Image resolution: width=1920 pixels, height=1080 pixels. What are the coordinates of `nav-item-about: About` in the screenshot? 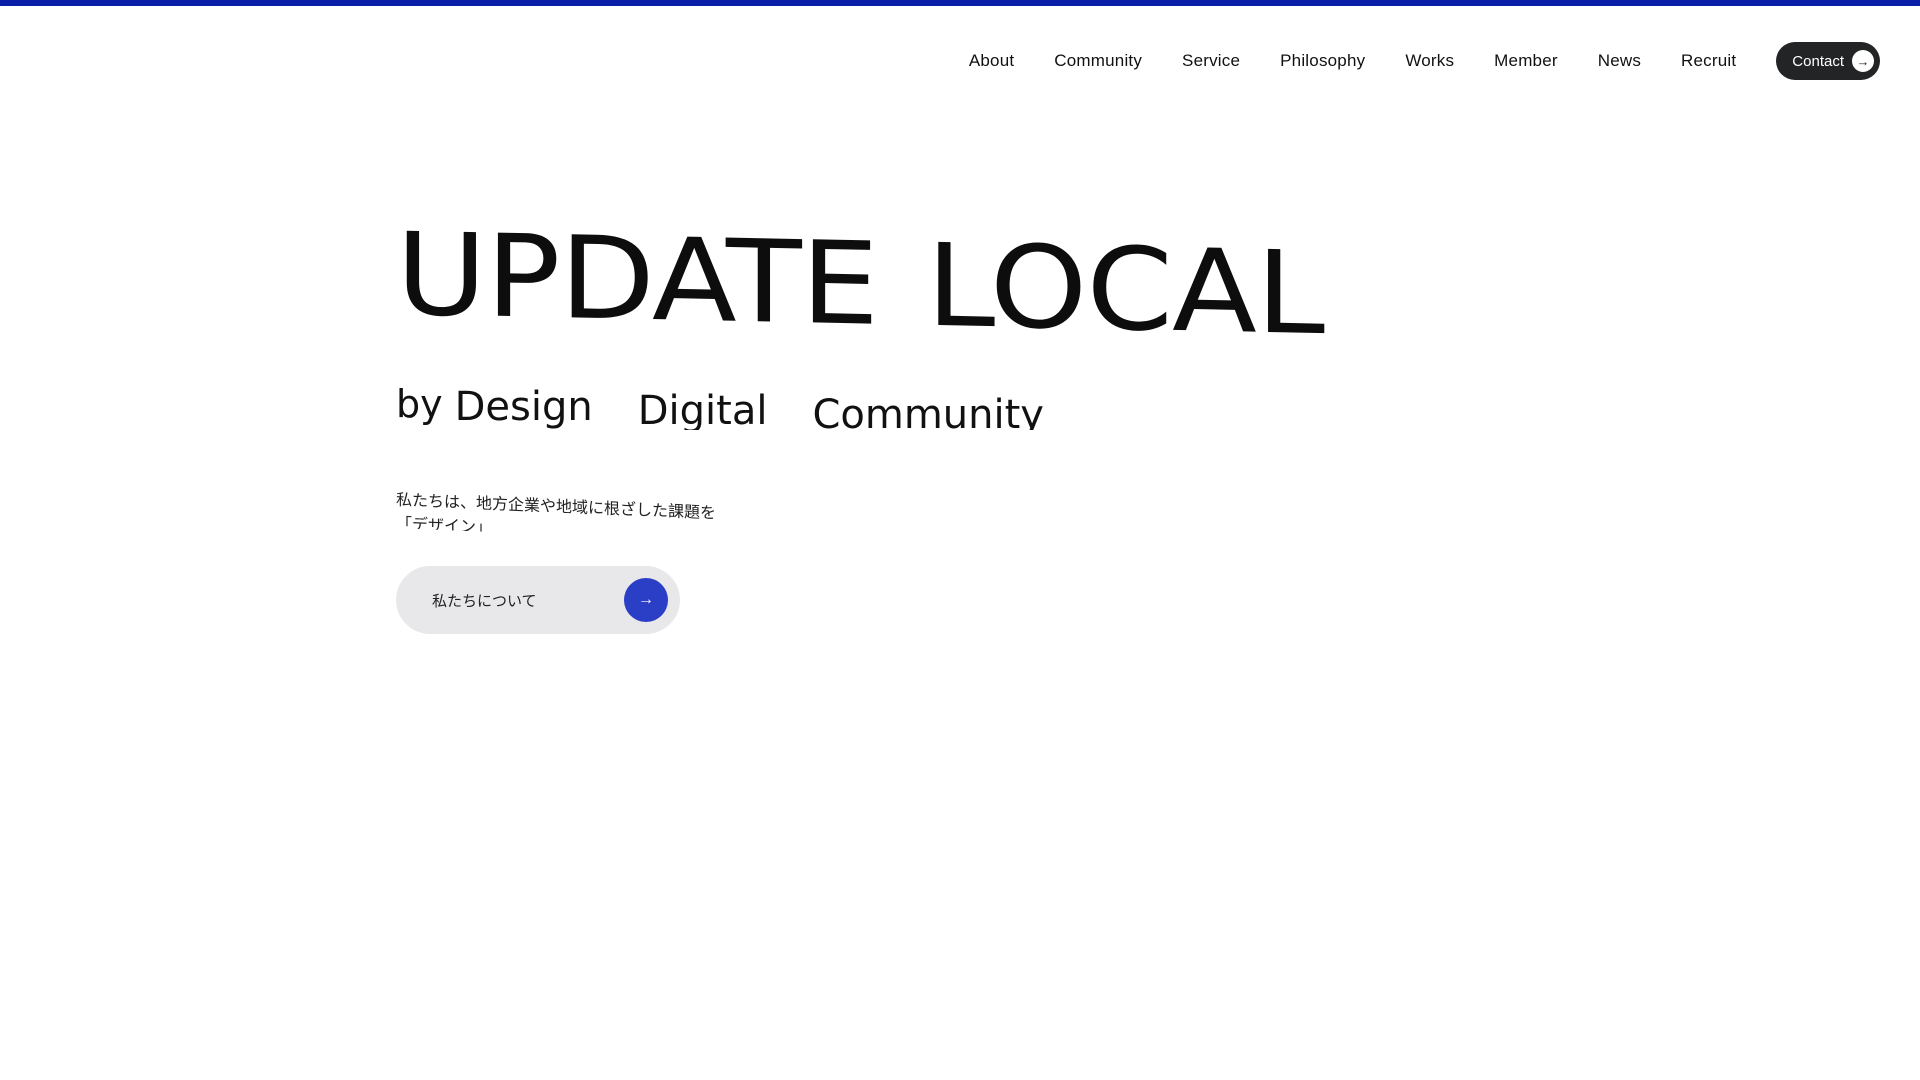 It's located at (991, 61).